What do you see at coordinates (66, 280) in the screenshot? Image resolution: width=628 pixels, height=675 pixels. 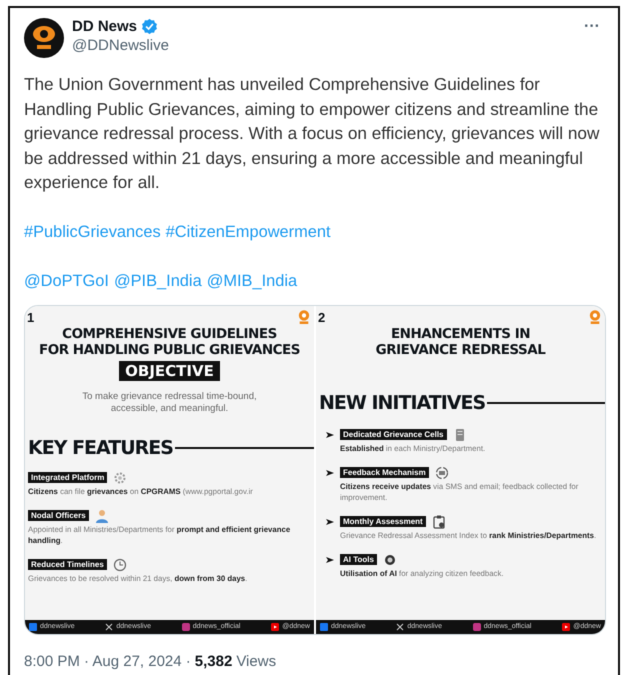 I see `mention-link: @DoPTGoI` at bounding box center [66, 280].